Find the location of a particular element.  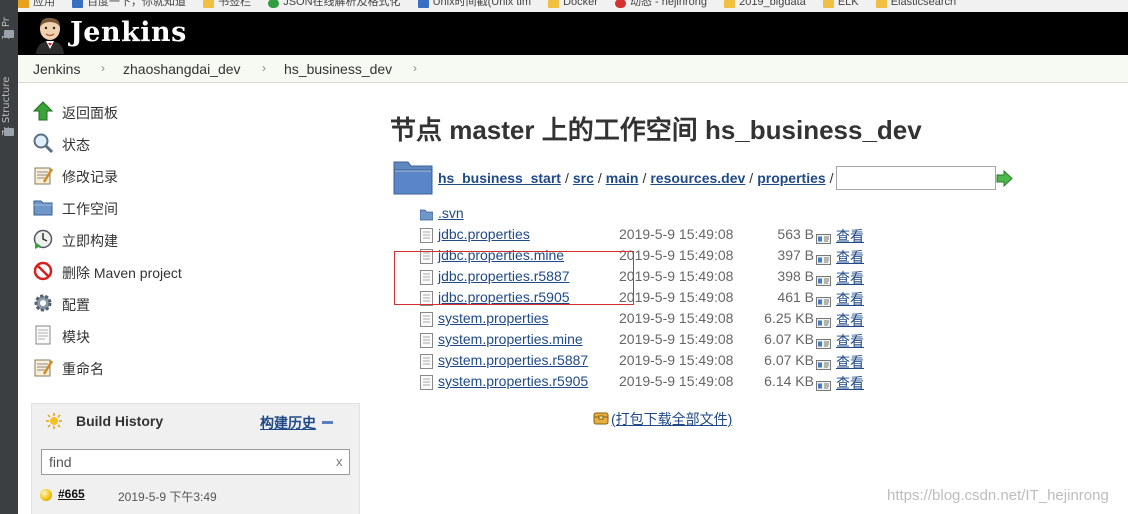

bookmark-unix-time: Unix时间戳(Unix tim is located at coordinates (474, 4).